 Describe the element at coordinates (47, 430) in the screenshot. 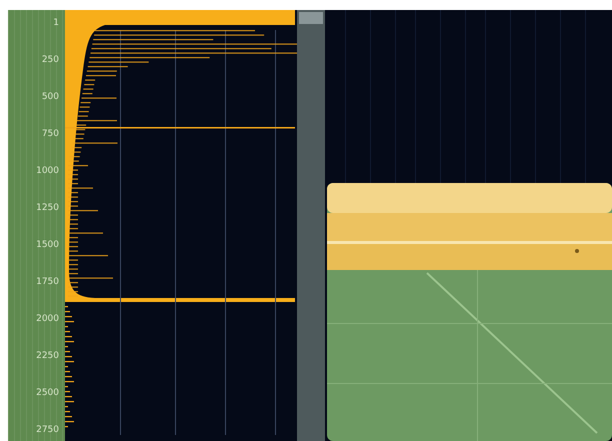

I see `ruler-label: 2750` at that location.